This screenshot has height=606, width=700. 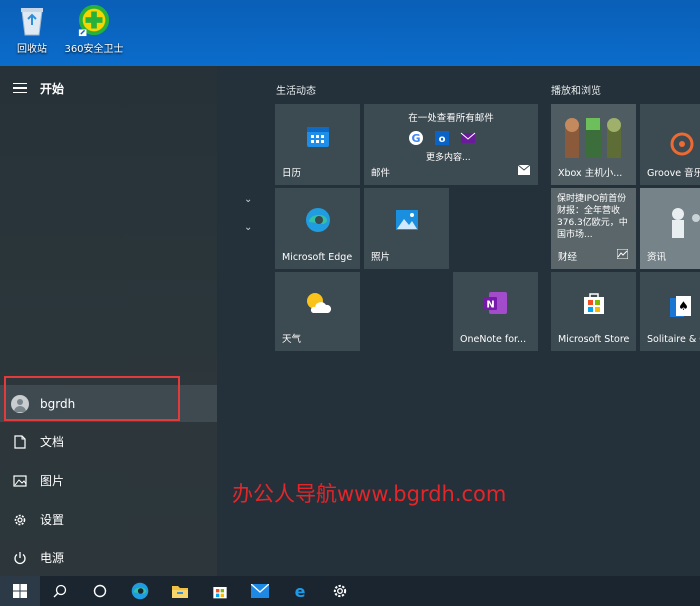 I want to click on tile-news: 资讯, so click(x=670, y=228).